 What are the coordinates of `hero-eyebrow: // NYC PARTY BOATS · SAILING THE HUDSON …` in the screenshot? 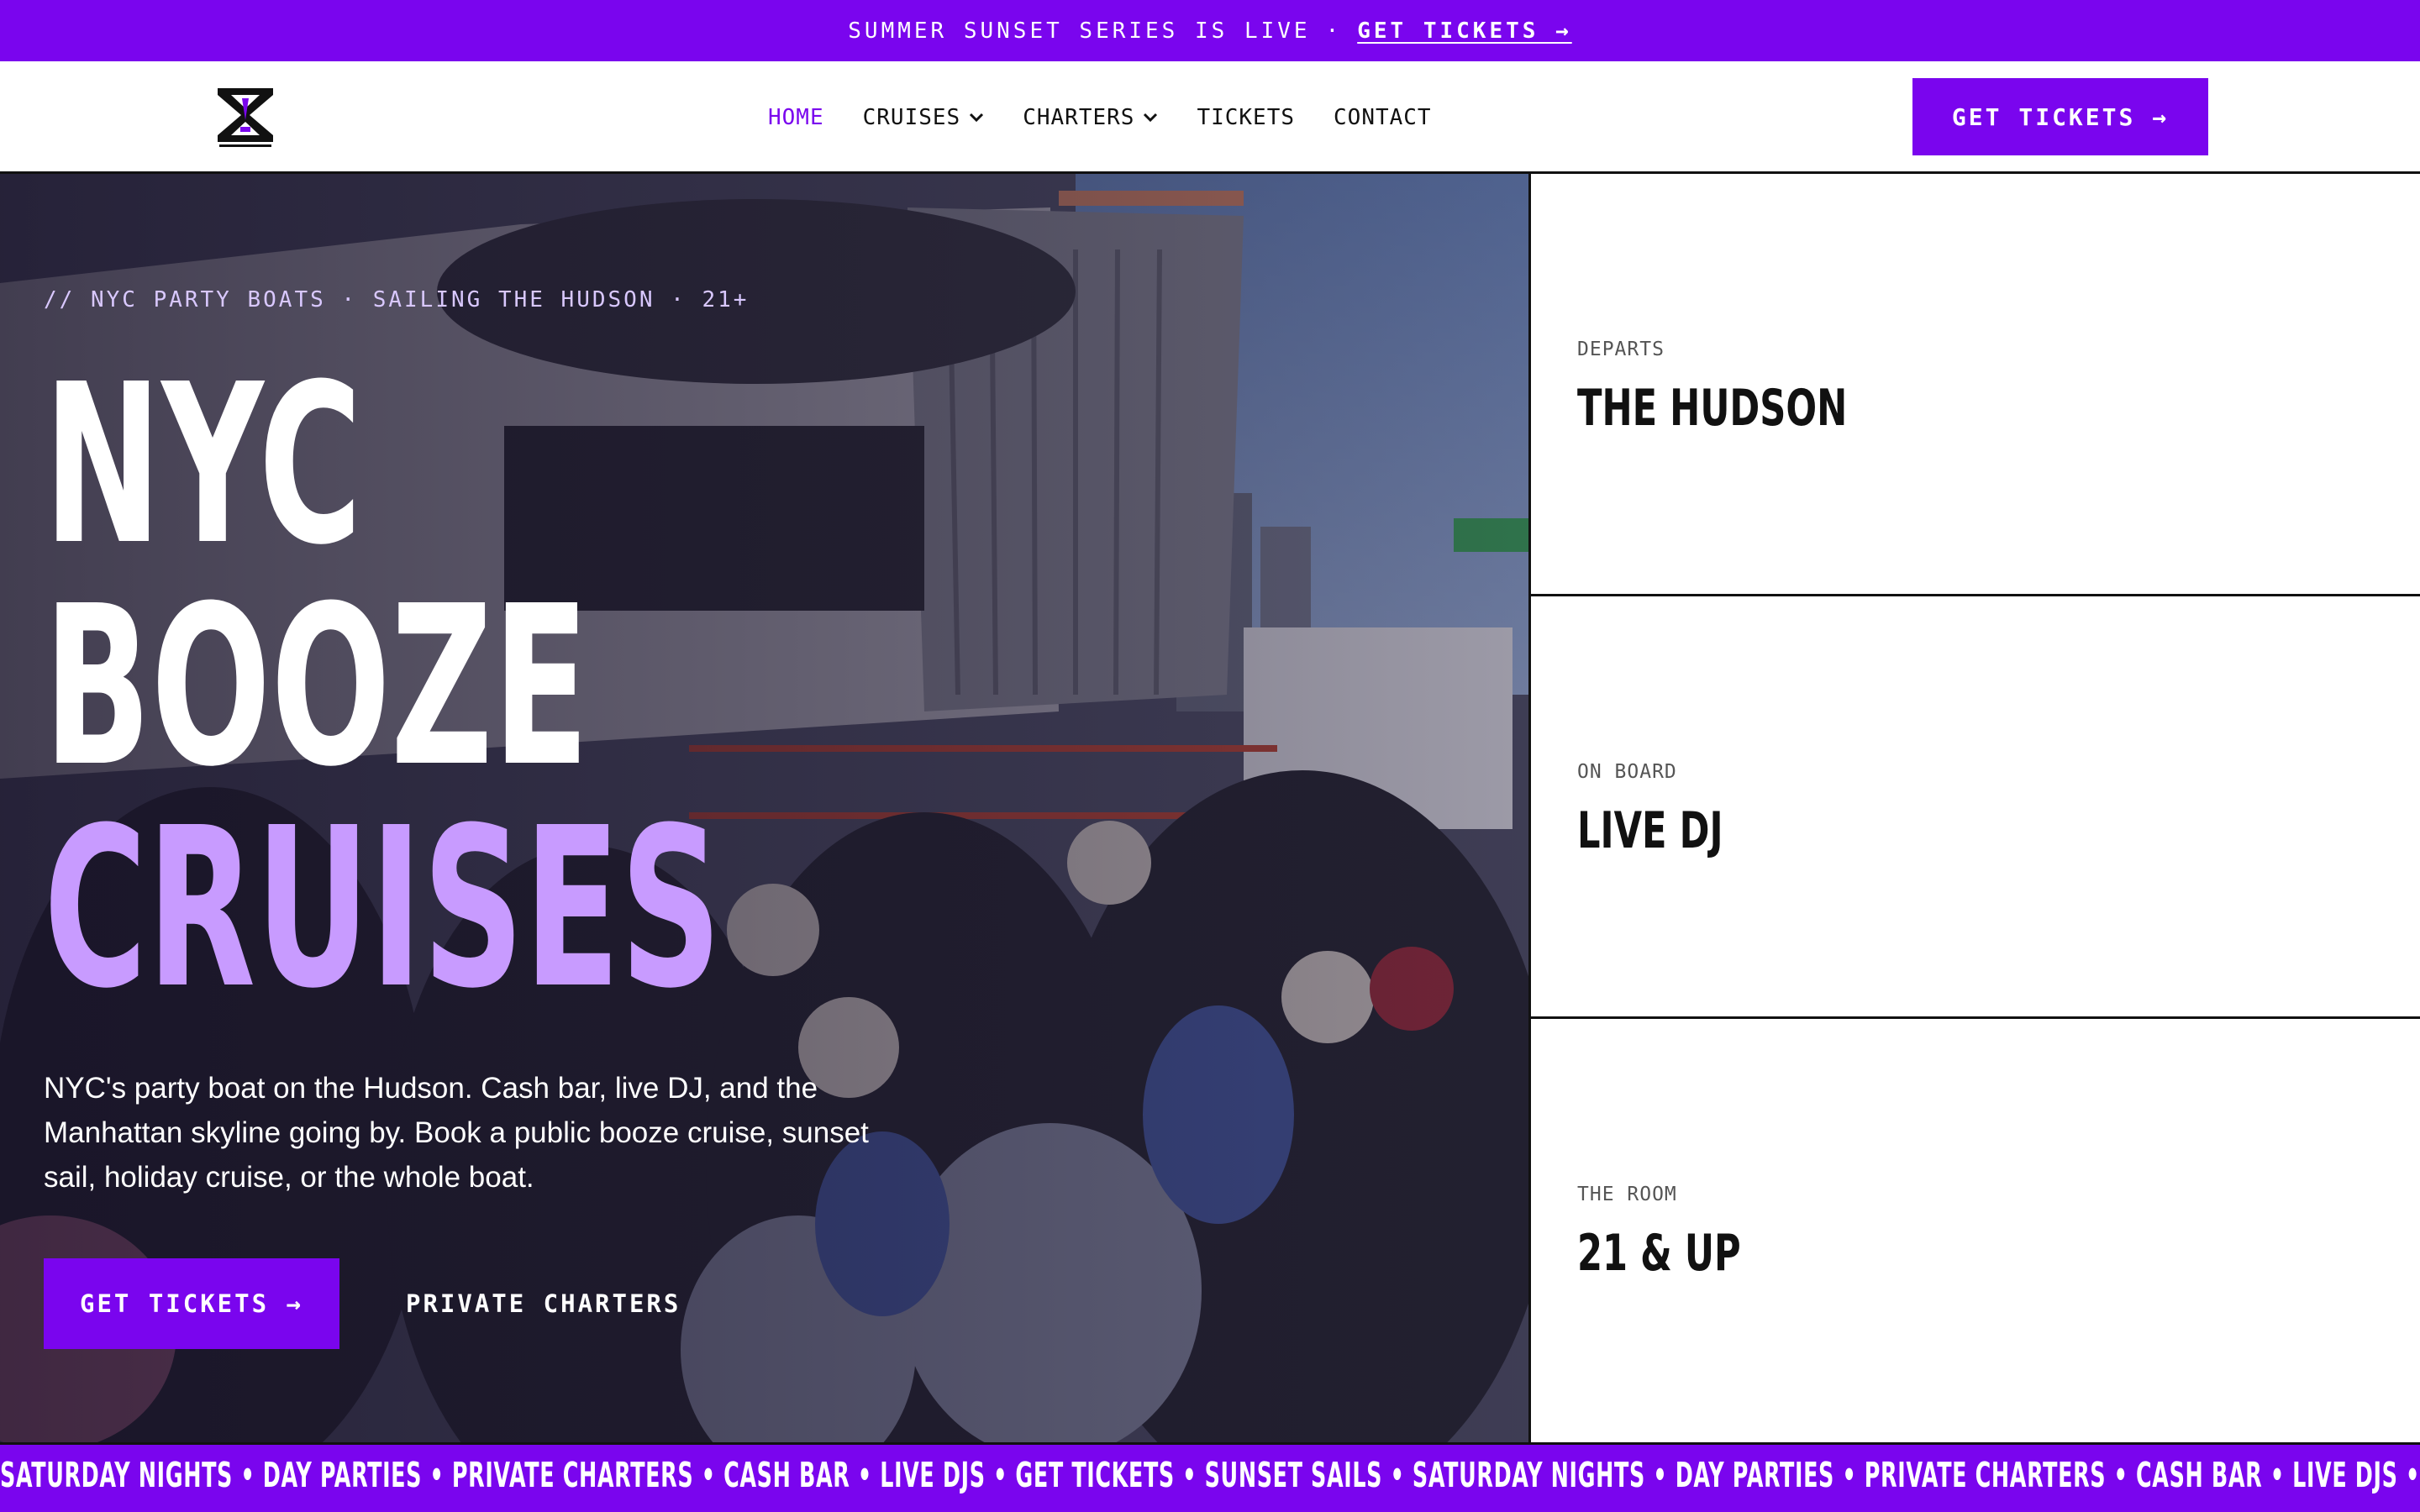 It's located at (397, 299).